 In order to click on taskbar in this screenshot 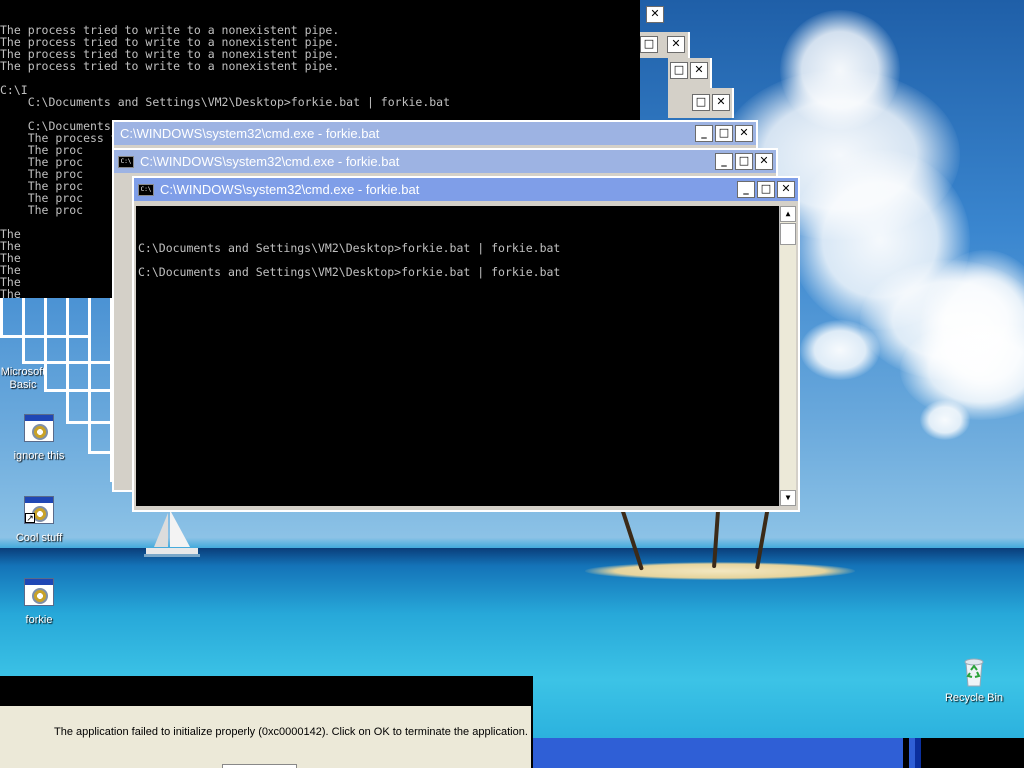, I will do `click(778, 753)`.